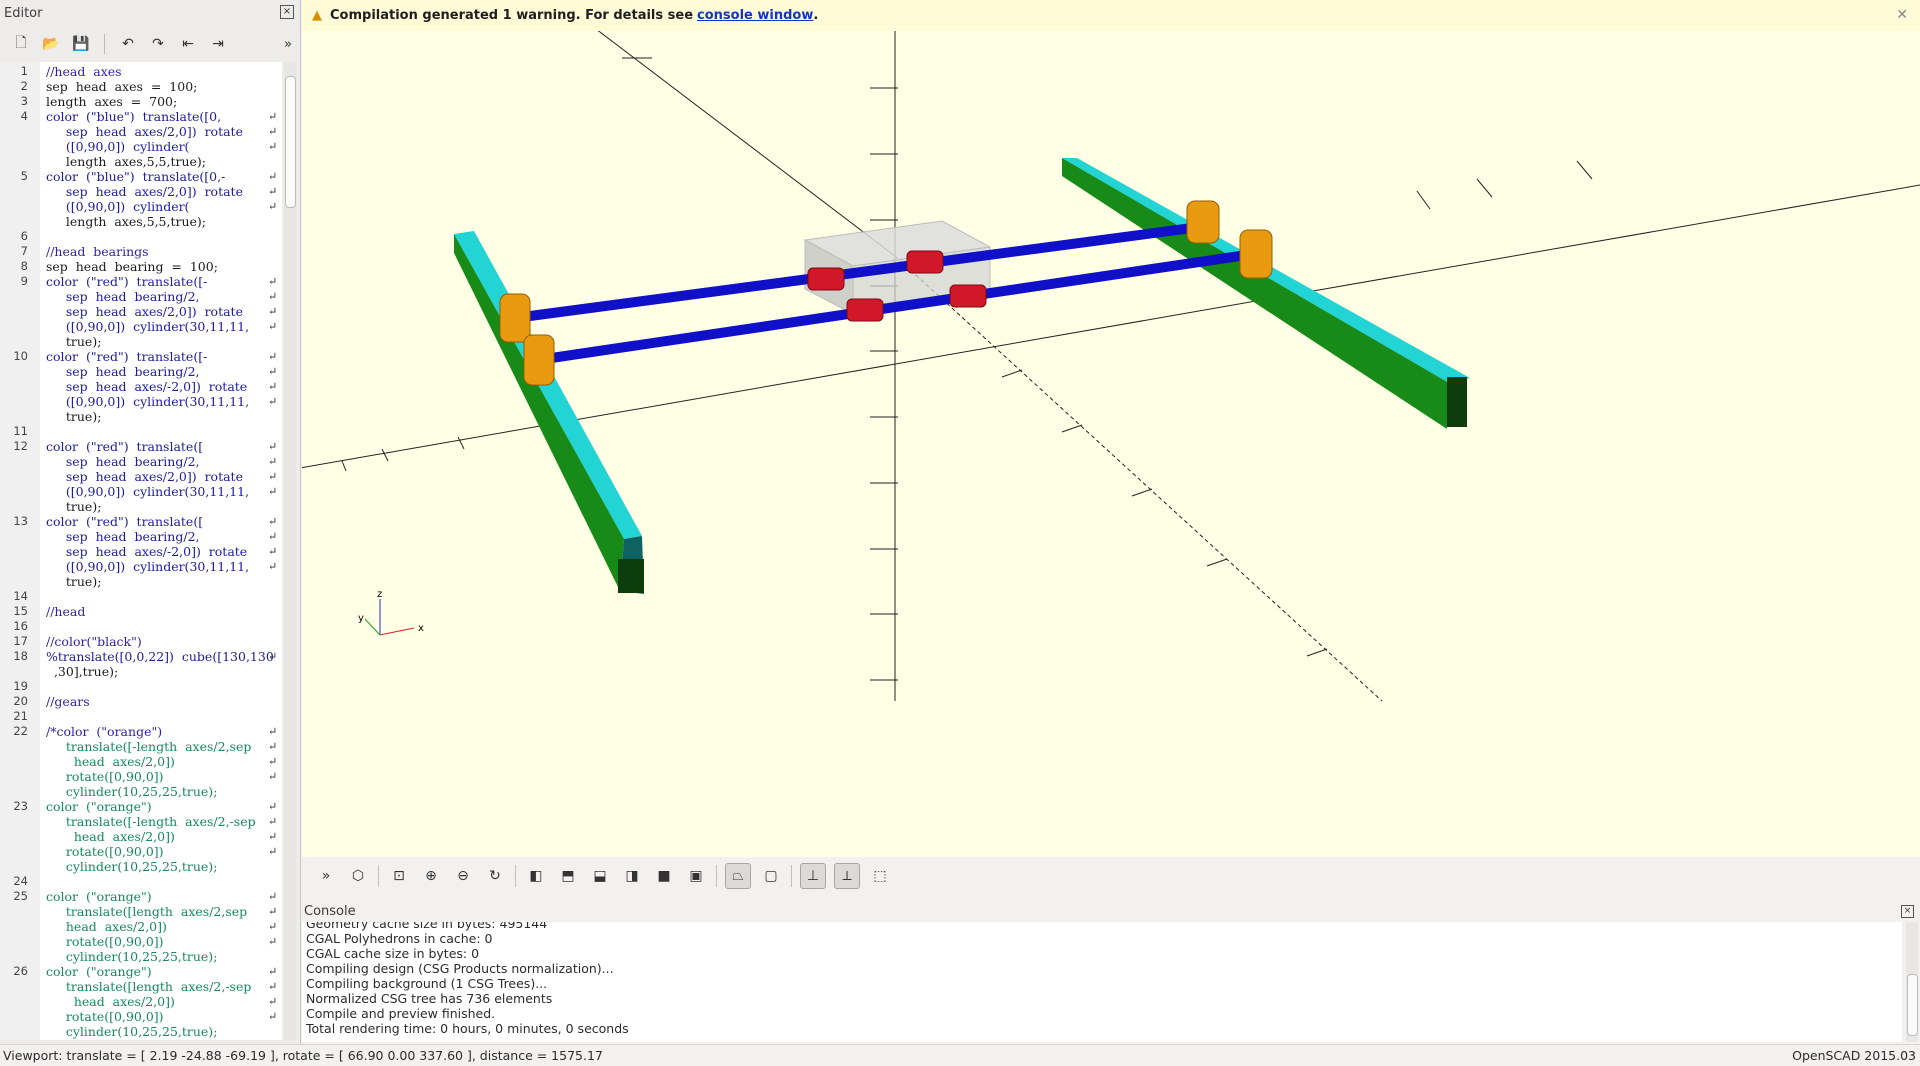  What do you see at coordinates (81, 44) in the screenshot?
I see `save-icon: 💾` at bounding box center [81, 44].